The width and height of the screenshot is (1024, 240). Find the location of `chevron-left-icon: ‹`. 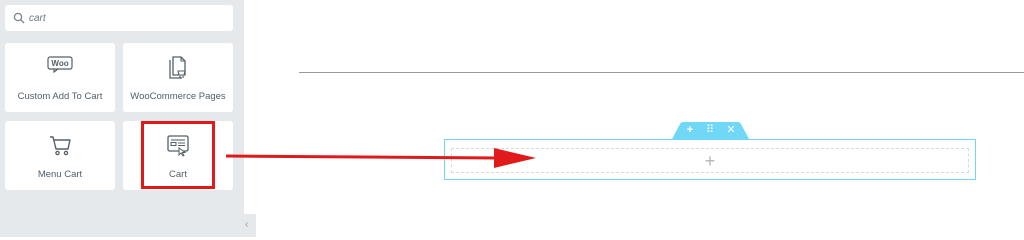

chevron-left-icon: ‹ is located at coordinates (247, 224).